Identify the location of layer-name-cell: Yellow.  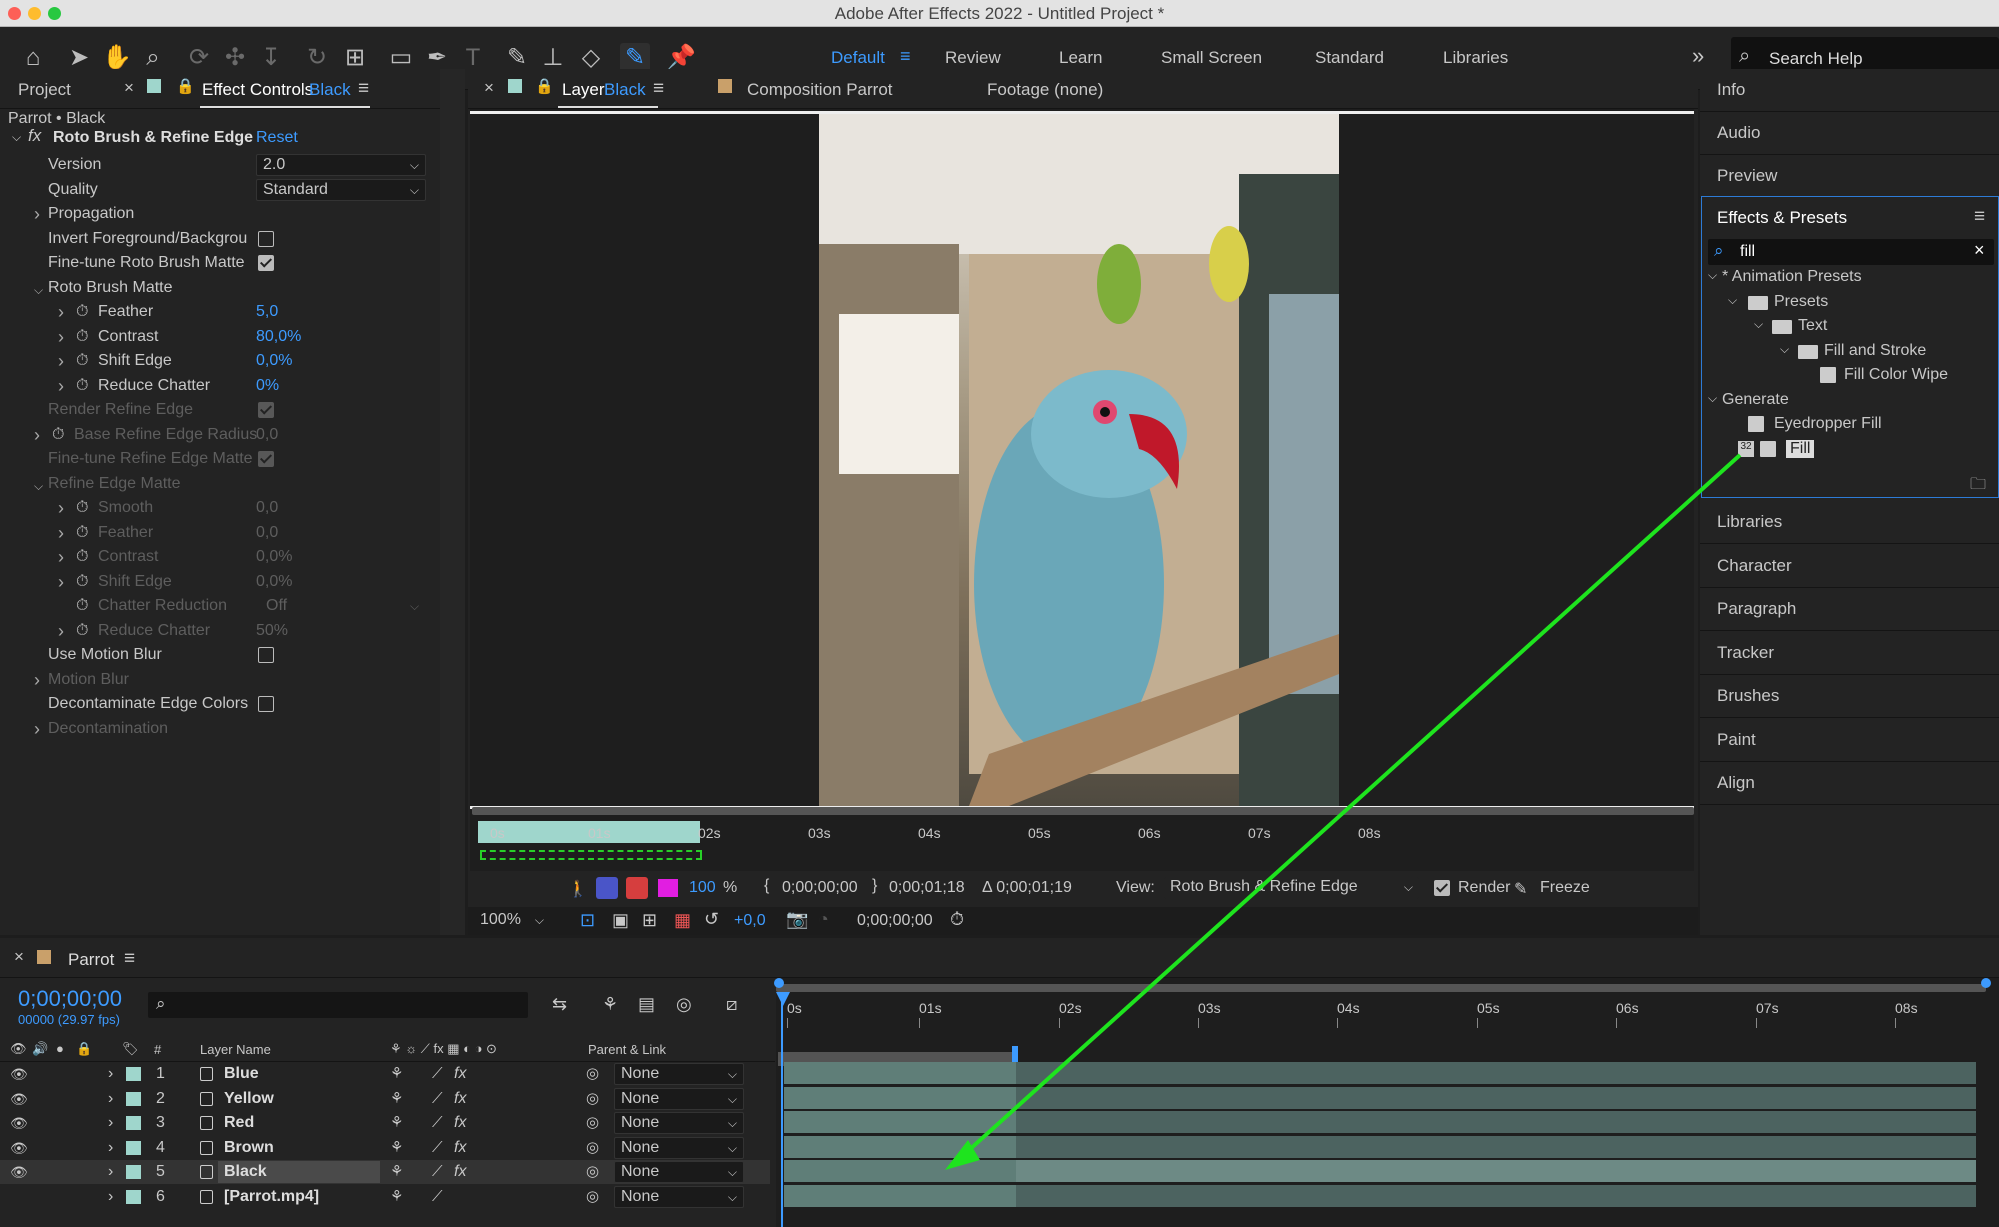
(299, 1099).